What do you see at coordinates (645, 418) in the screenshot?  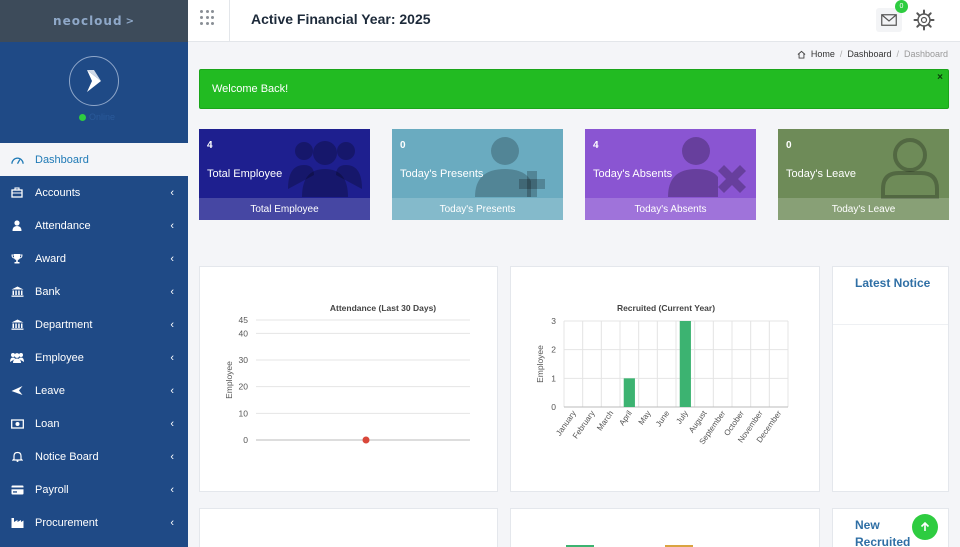 I see `x-tick-label: May` at bounding box center [645, 418].